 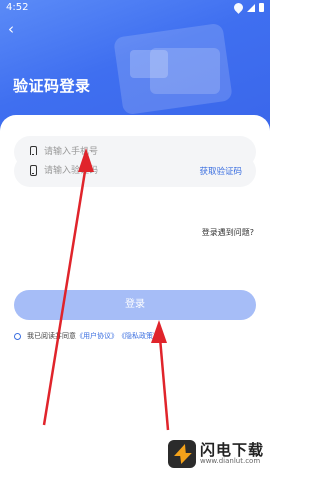 I want to click on watermark: 闪电下载 www.dianlut.com, so click(x=215, y=454).